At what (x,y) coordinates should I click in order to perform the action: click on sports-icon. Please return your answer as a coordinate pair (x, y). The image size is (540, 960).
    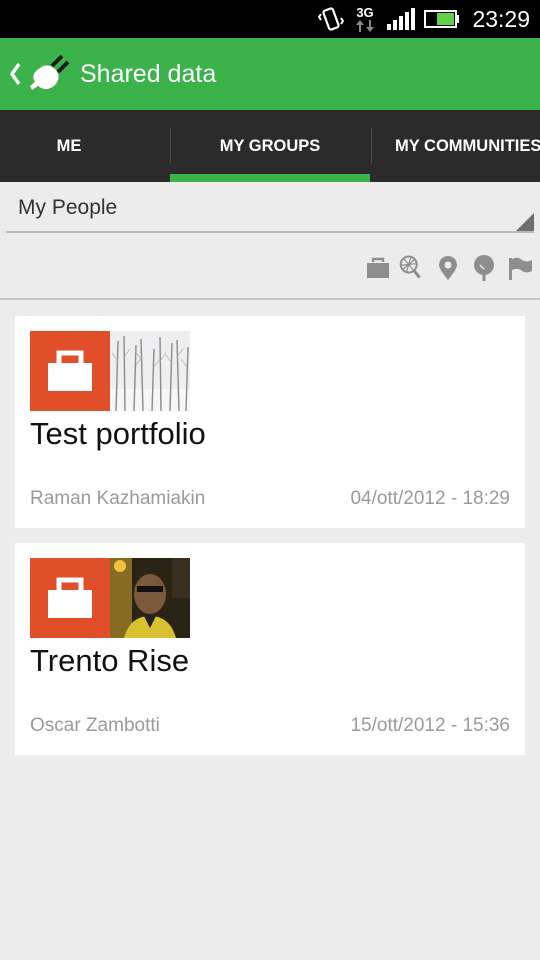
    Looking at the image, I should click on (412, 268).